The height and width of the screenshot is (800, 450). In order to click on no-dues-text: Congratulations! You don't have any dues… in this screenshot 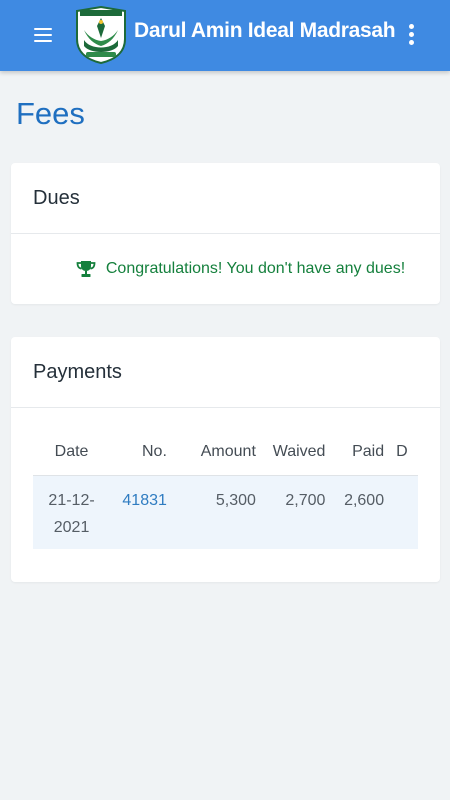, I will do `click(255, 268)`.